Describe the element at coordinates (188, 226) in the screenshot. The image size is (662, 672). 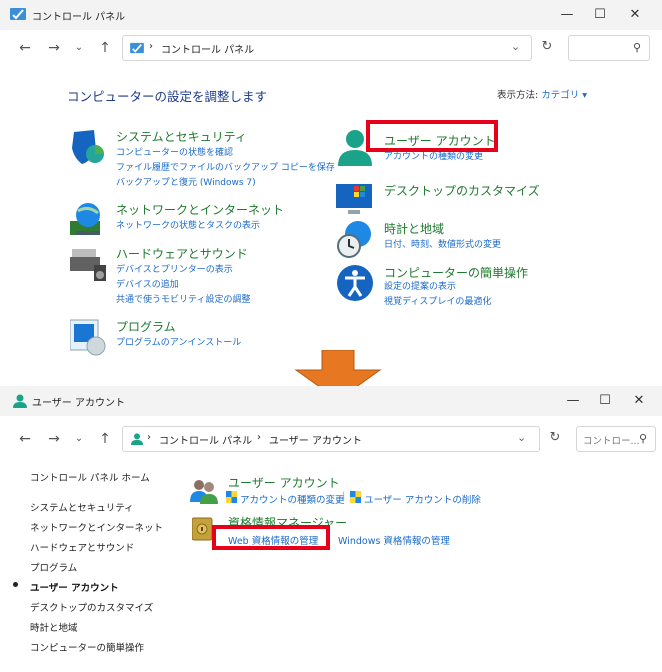
I see `link-network-status: ネットワークの状態とタスクの表示` at that location.